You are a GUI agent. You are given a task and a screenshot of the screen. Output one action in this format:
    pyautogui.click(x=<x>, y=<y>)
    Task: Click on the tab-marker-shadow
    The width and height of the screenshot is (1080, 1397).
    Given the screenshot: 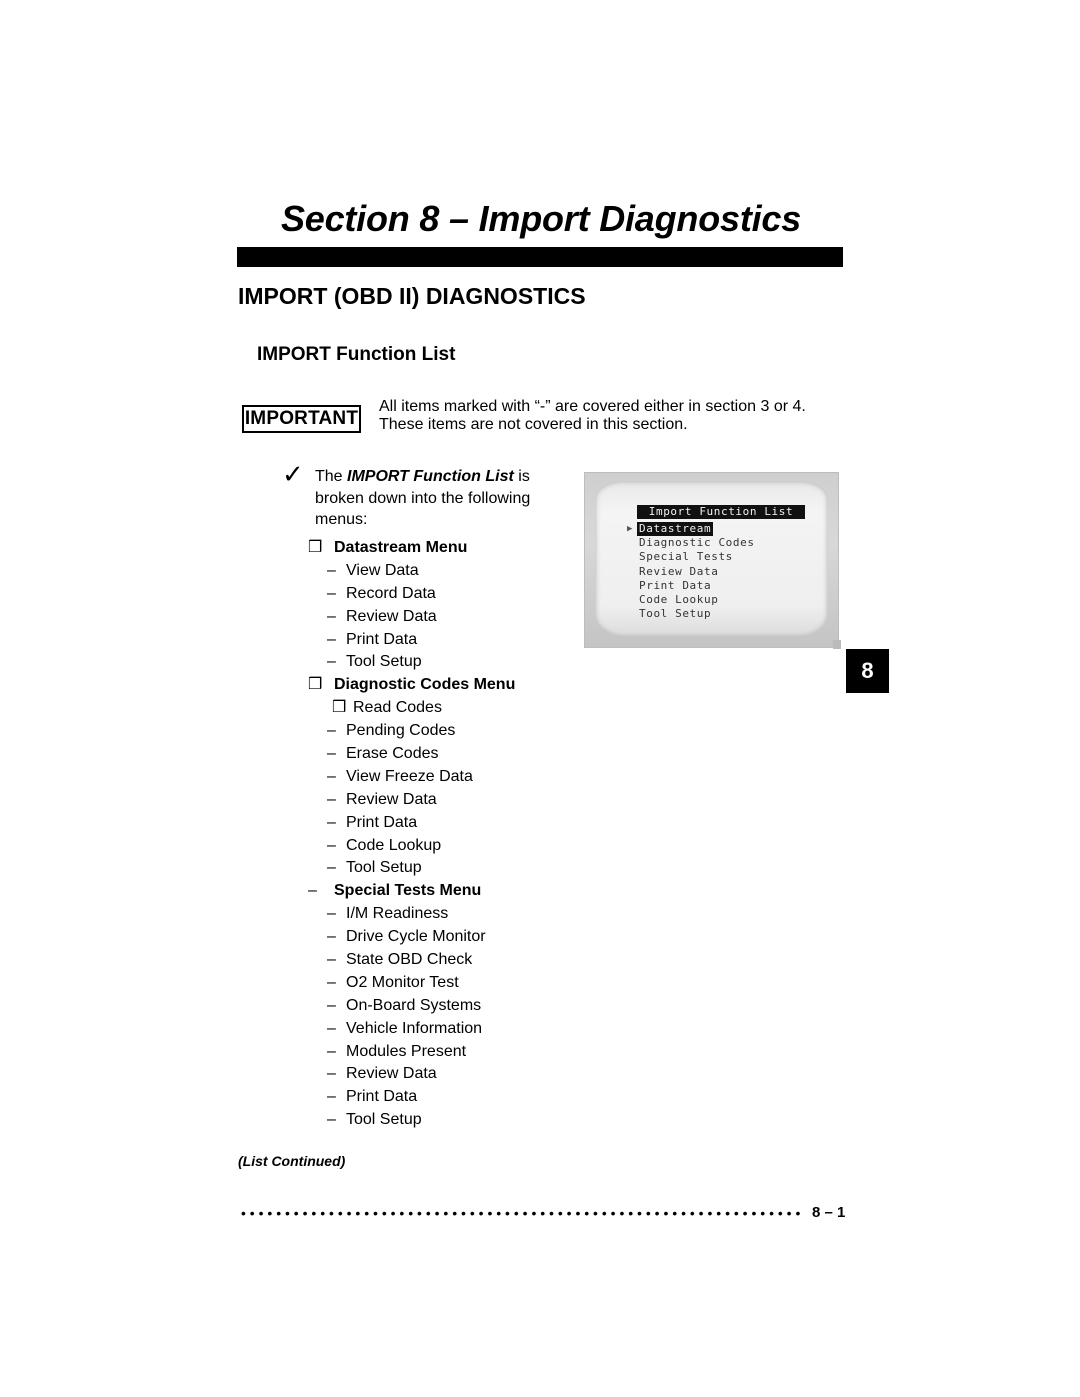 What is the action you would take?
    pyautogui.click(x=837, y=644)
    